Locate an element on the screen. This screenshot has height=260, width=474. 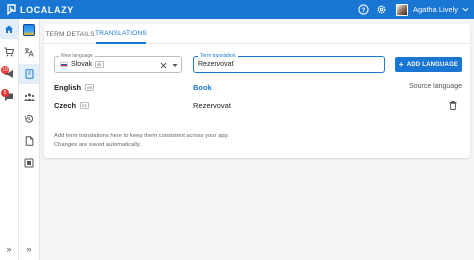
people-icon is located at coordinates (29, 97).